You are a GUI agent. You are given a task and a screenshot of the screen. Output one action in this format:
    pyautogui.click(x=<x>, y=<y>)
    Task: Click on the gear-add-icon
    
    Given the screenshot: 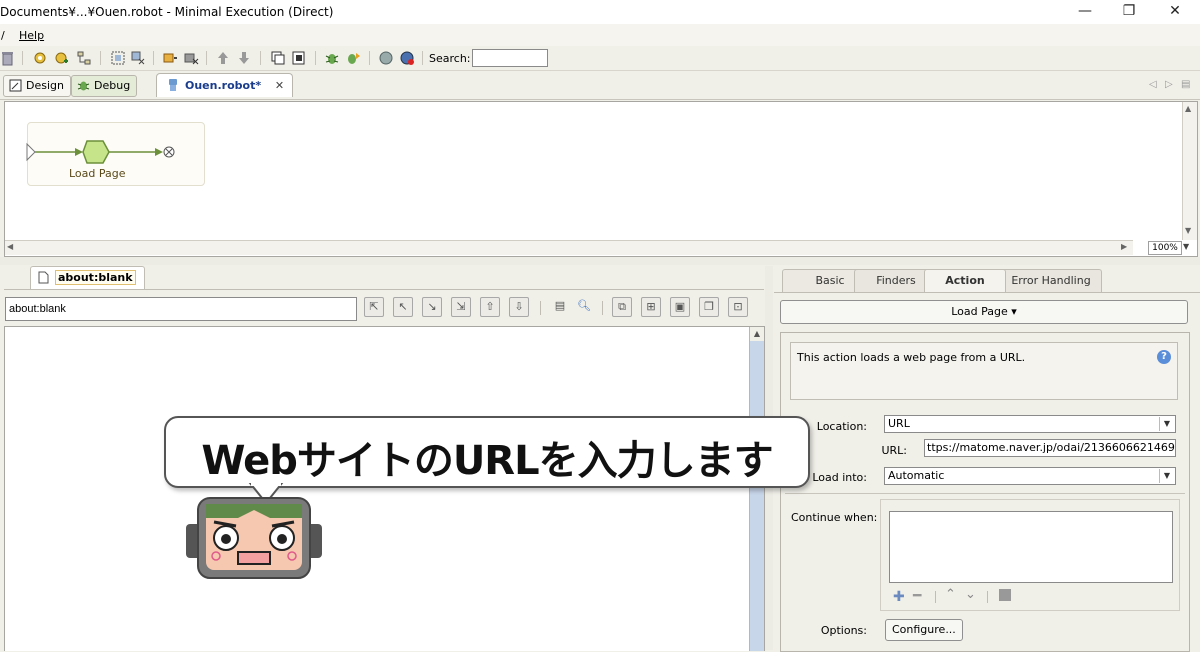 What is the action you would take?
    pyautogui.click(x=61, y=58)
    